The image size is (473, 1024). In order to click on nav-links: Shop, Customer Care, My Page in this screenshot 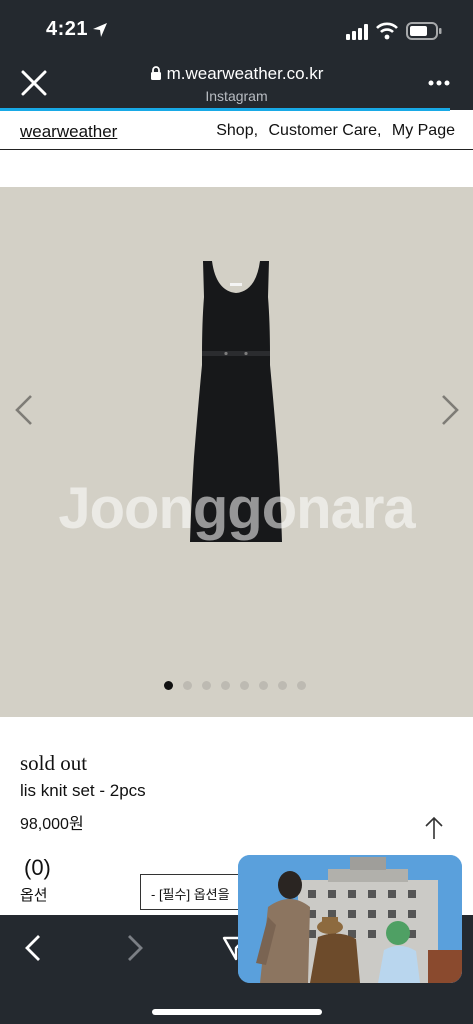, I will do `click(332, 131)`.